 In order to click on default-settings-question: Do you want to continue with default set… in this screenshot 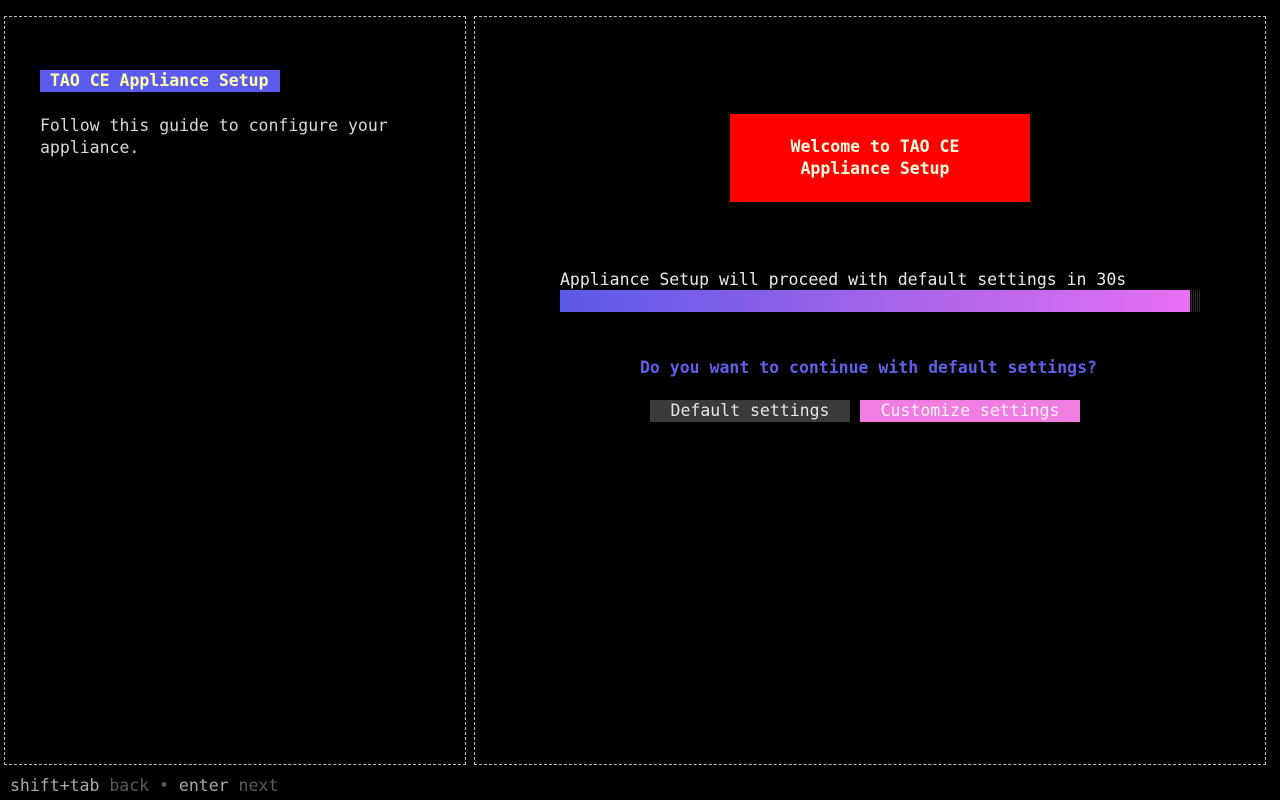, I will do `click(868, 367)`.